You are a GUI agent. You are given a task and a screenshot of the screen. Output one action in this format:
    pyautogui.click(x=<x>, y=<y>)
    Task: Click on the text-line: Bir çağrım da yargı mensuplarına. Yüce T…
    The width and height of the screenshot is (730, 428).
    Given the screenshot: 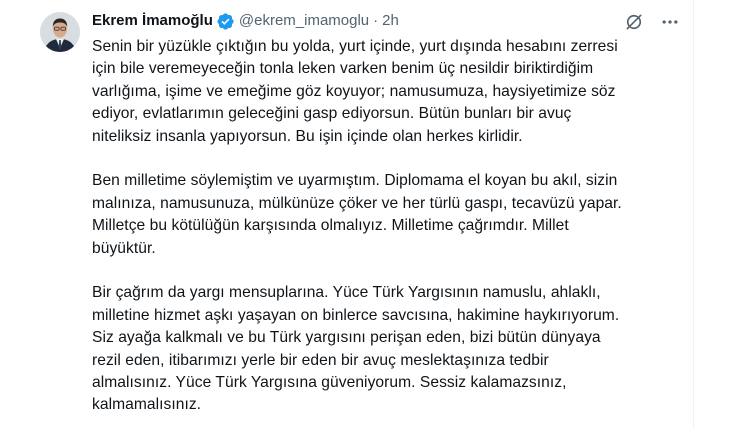 What is the action you would take?
    pyautogui.click(x=346, y=293)
    